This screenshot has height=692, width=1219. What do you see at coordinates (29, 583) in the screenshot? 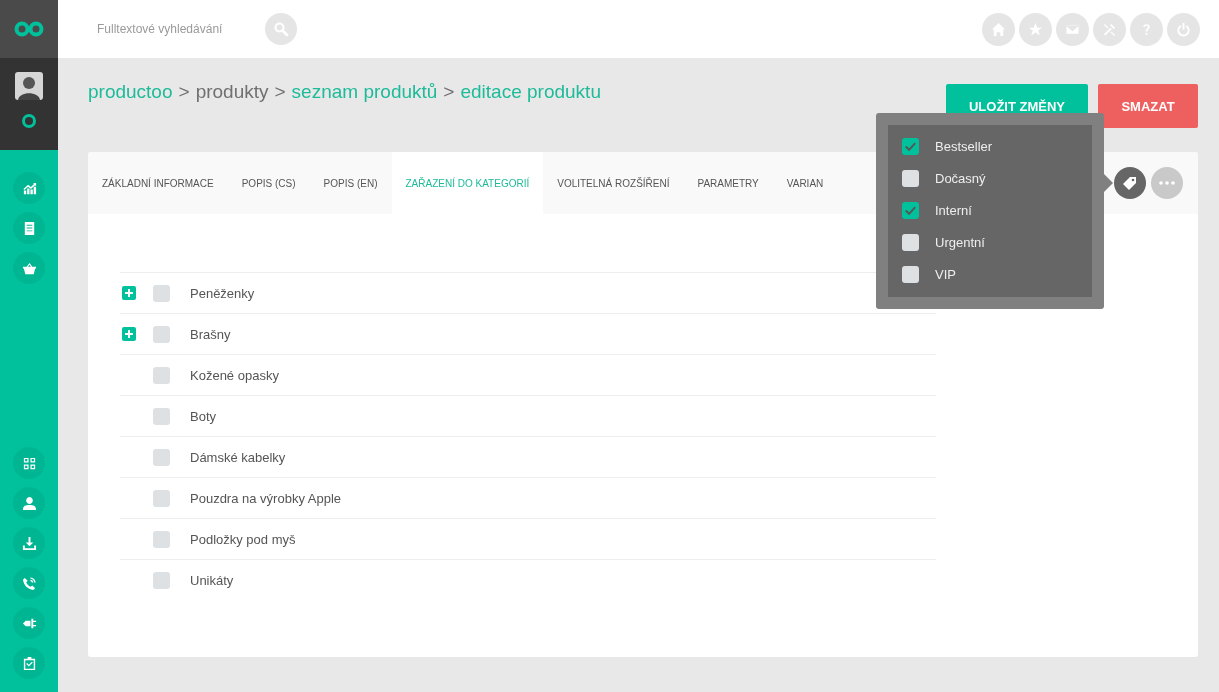
I see `phone-icon` at bounding box center [29, 583].